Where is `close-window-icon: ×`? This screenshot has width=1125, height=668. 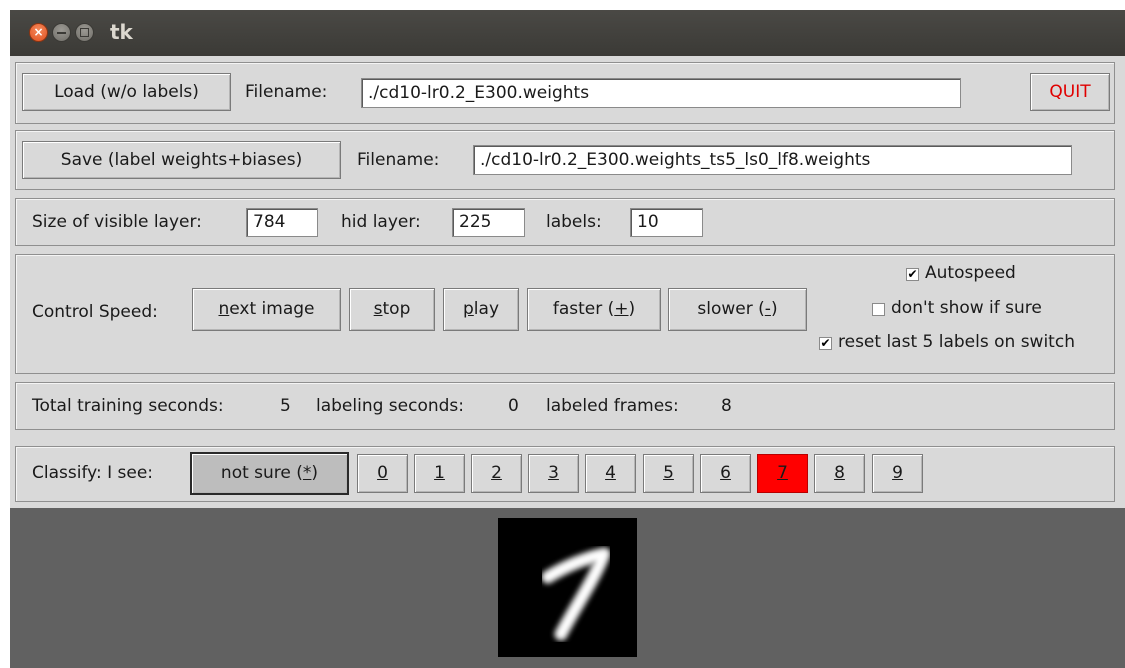 close-window-icon: × is located at coordinates (38, 32).